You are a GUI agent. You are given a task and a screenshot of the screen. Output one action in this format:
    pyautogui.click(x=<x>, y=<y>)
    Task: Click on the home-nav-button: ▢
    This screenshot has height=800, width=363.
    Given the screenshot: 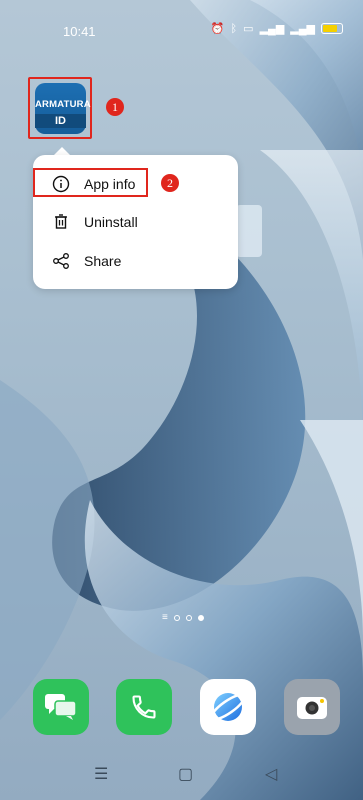 What is the action you would take?
    pyautogui.click(x=185, y=774)
    